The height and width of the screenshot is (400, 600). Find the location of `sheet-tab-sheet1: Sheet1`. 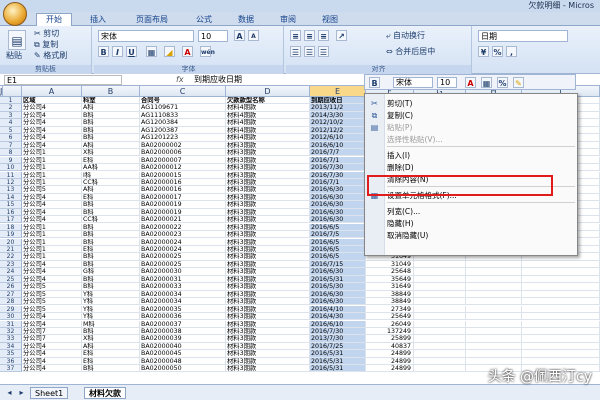

sheet-tab-sheet1: Sheet1 is located at coordinates (49, 393).